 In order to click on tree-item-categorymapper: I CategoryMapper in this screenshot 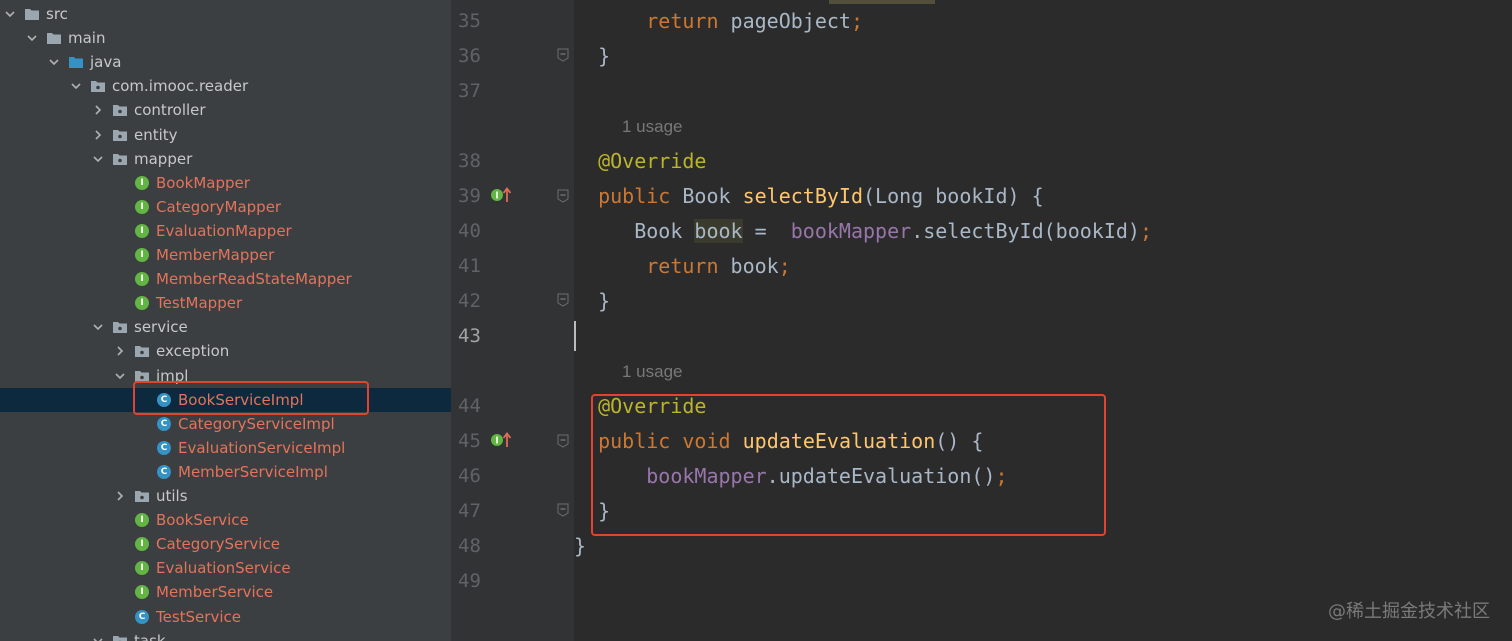, I will do `click(225, 207)`.